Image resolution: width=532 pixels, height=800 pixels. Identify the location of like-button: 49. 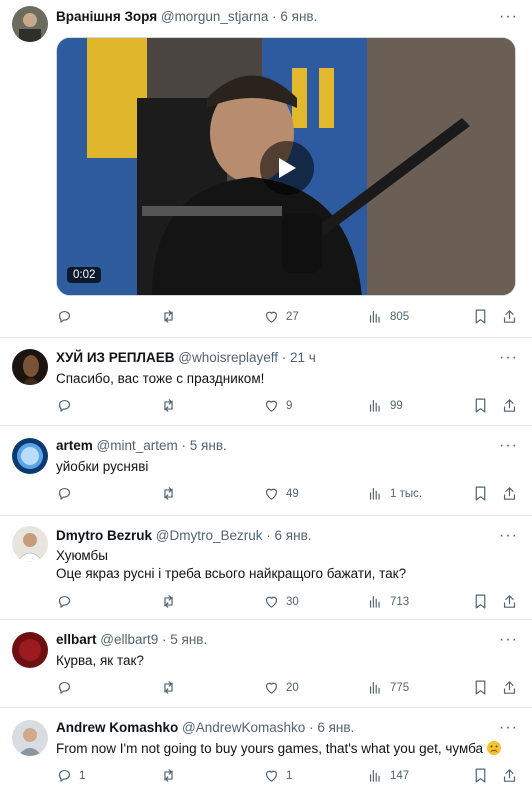
(281, 493).